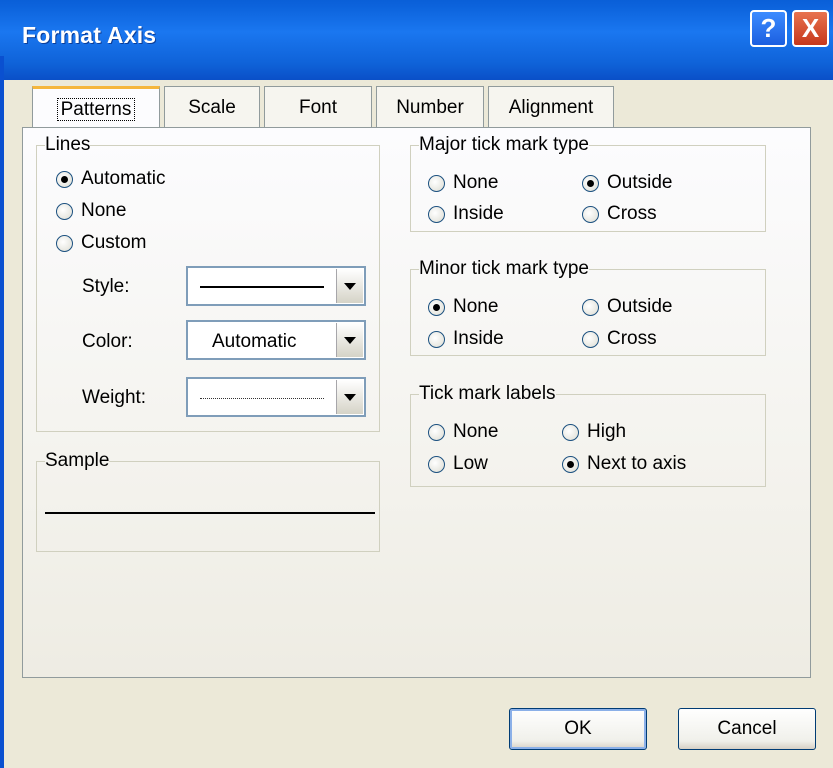 Image resolution: width=833 pixels, height=768 pixels. Describe the element at coordinates (487, 393) in the screenshot. I see `tick-labels-legend: Tick mark labels` at that location.